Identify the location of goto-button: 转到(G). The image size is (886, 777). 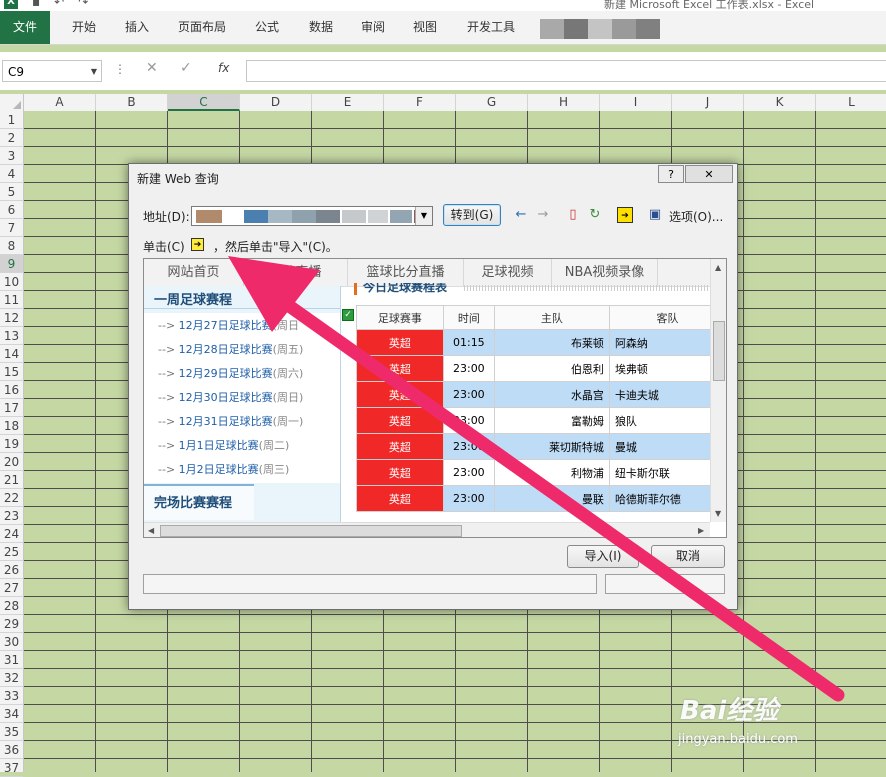
(472, 215).